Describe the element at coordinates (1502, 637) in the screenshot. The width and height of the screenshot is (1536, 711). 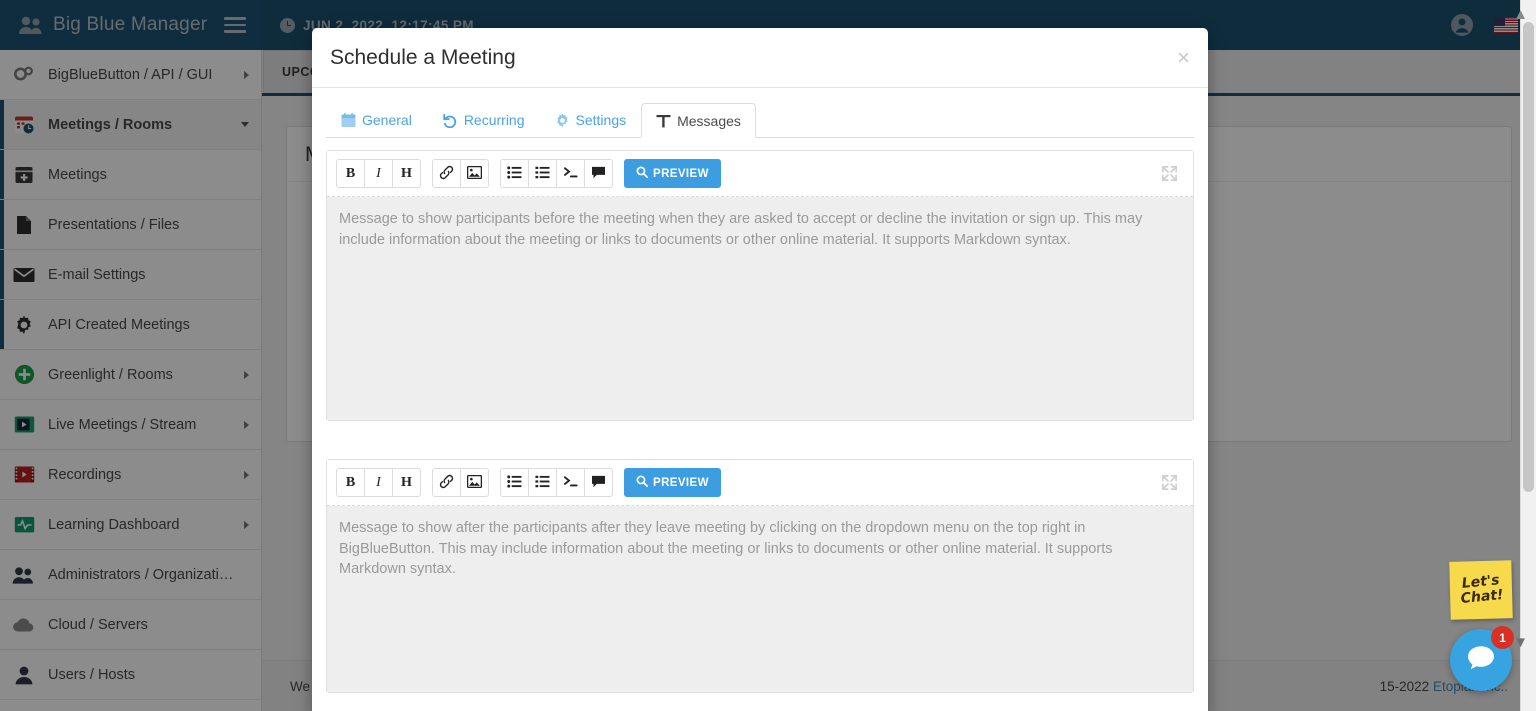
I see `chat-unread-badge: 1` at that location.